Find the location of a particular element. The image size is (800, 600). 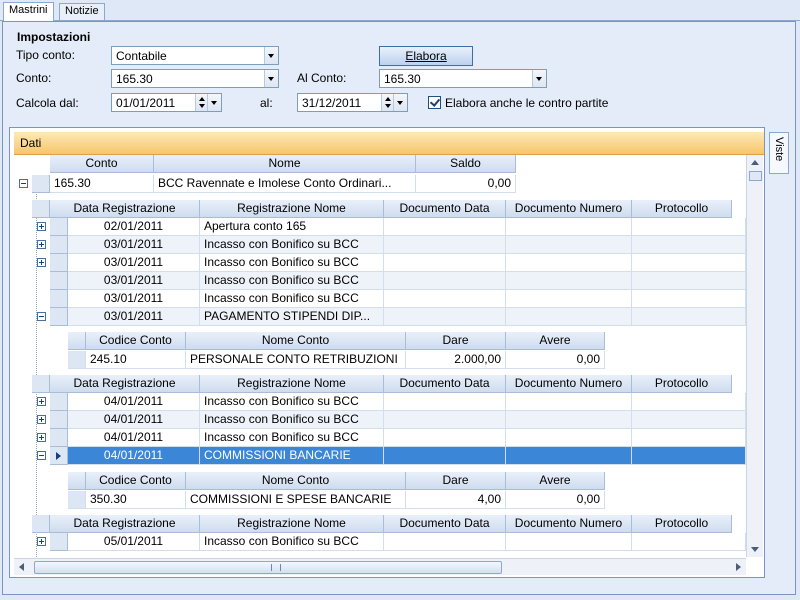

date-to-picker: 31/12/2011 is located at coordinates (352, 102).